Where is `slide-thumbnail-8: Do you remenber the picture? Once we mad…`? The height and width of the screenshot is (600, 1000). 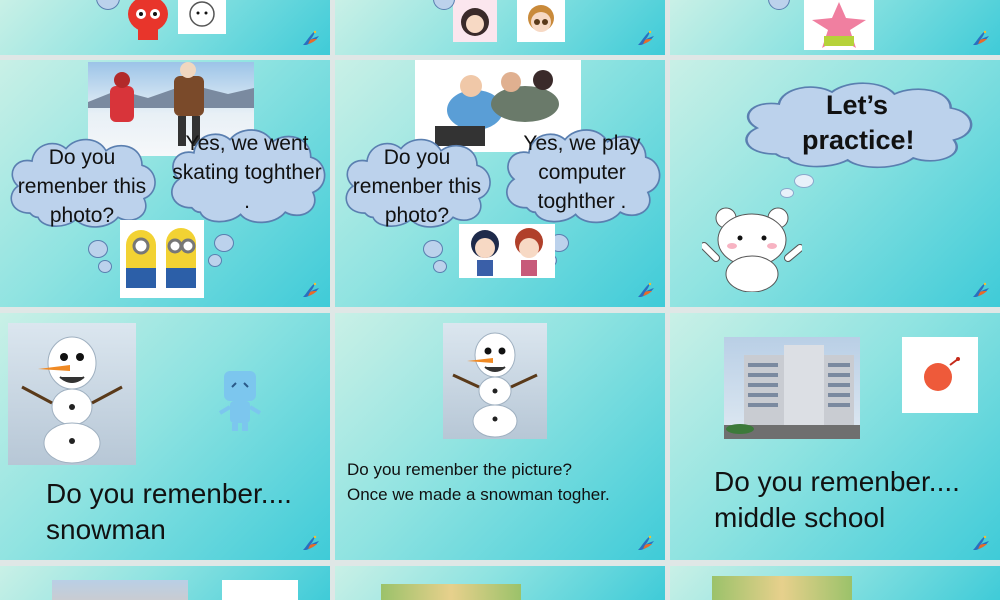 slide-thumbnail-8: Do you remenber the picture? Once we mad… is located at coordinates (500, 436).